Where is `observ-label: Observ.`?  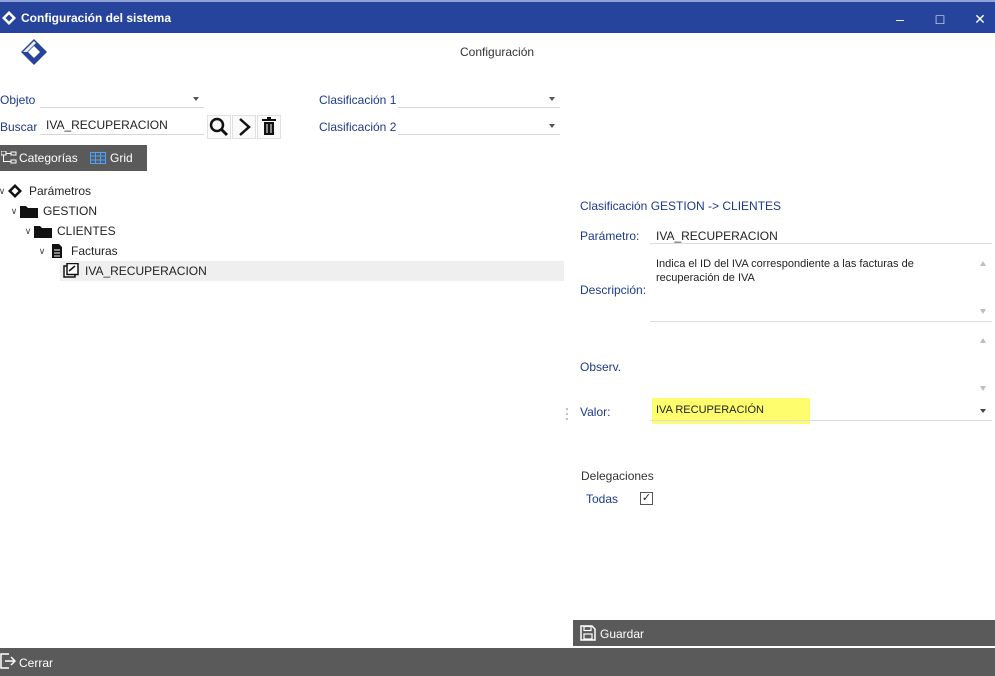
observ-label: Observ. is located at coordinates (601, 367).